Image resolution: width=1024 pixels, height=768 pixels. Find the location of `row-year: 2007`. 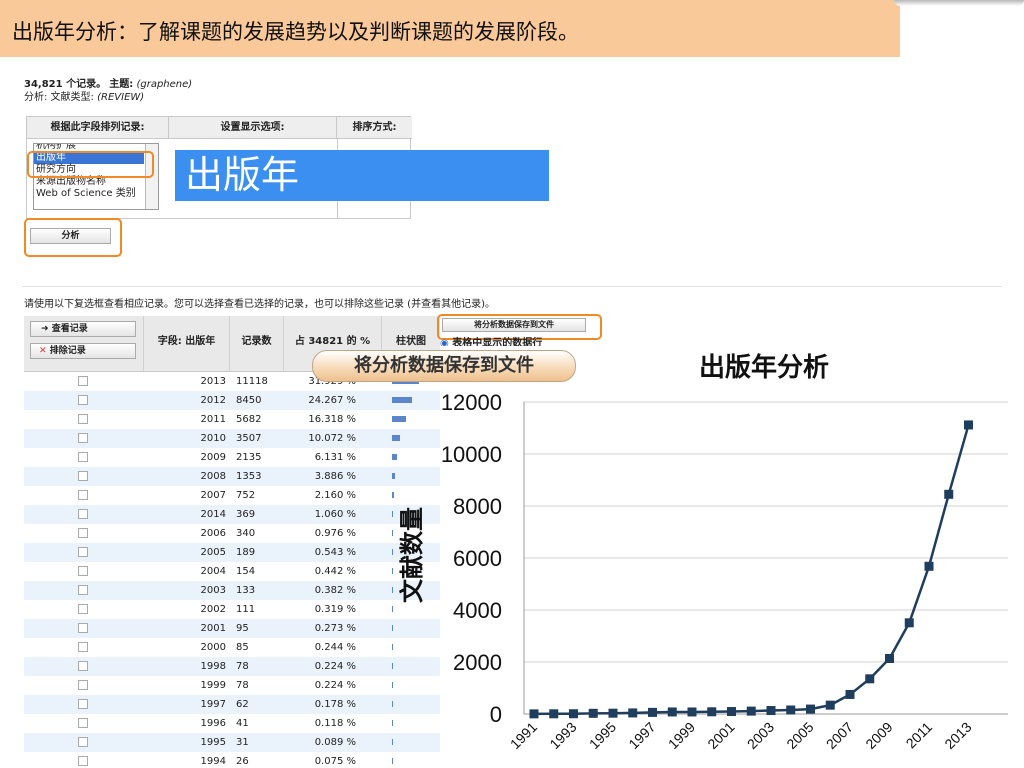

row-year: 2007 is located at coordinates (213, 495).